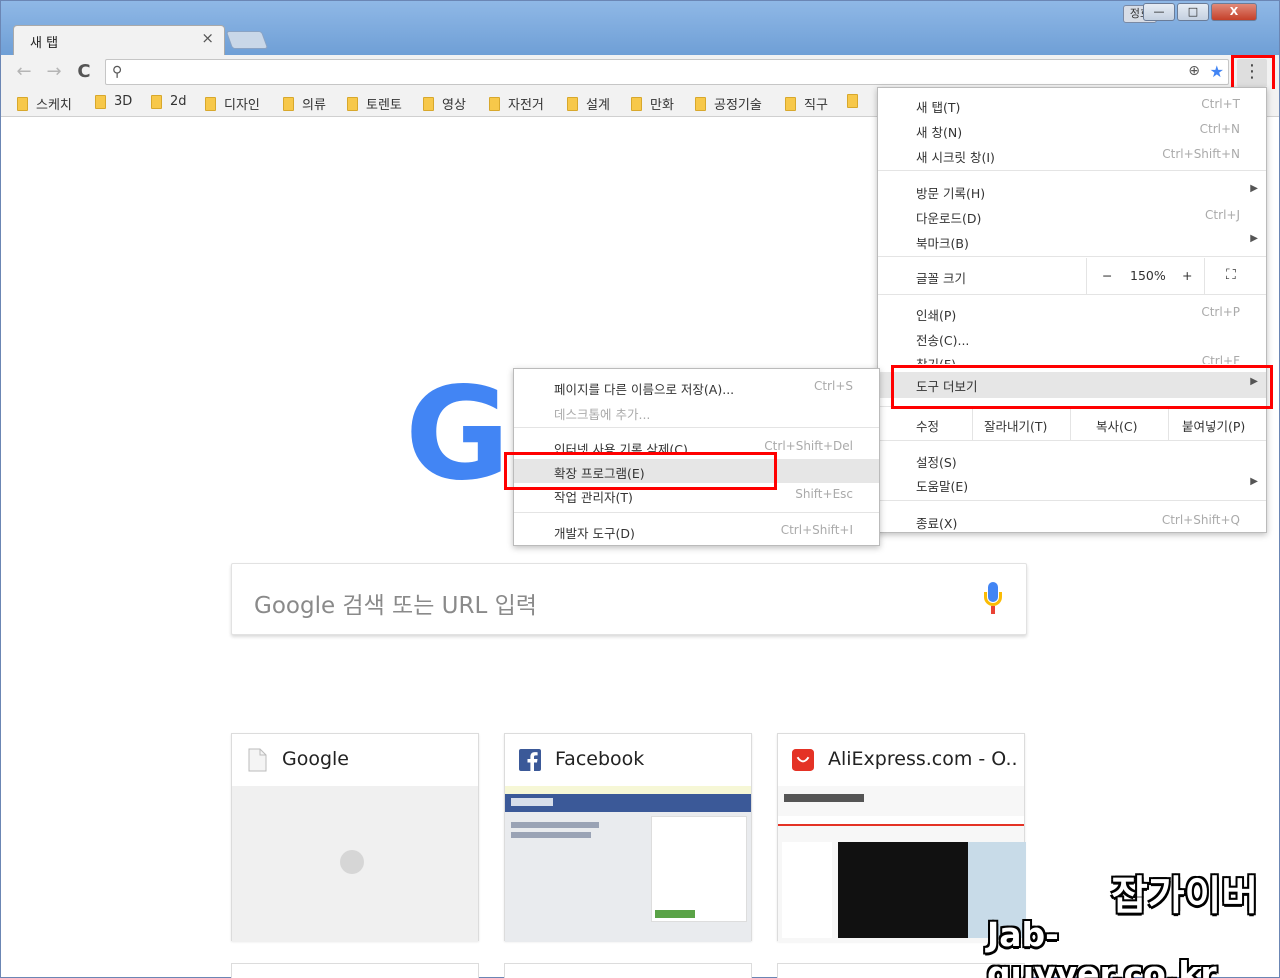 This screenshot has height=978, width=1280. I want to click on new-tab-button, so click(247, 40).